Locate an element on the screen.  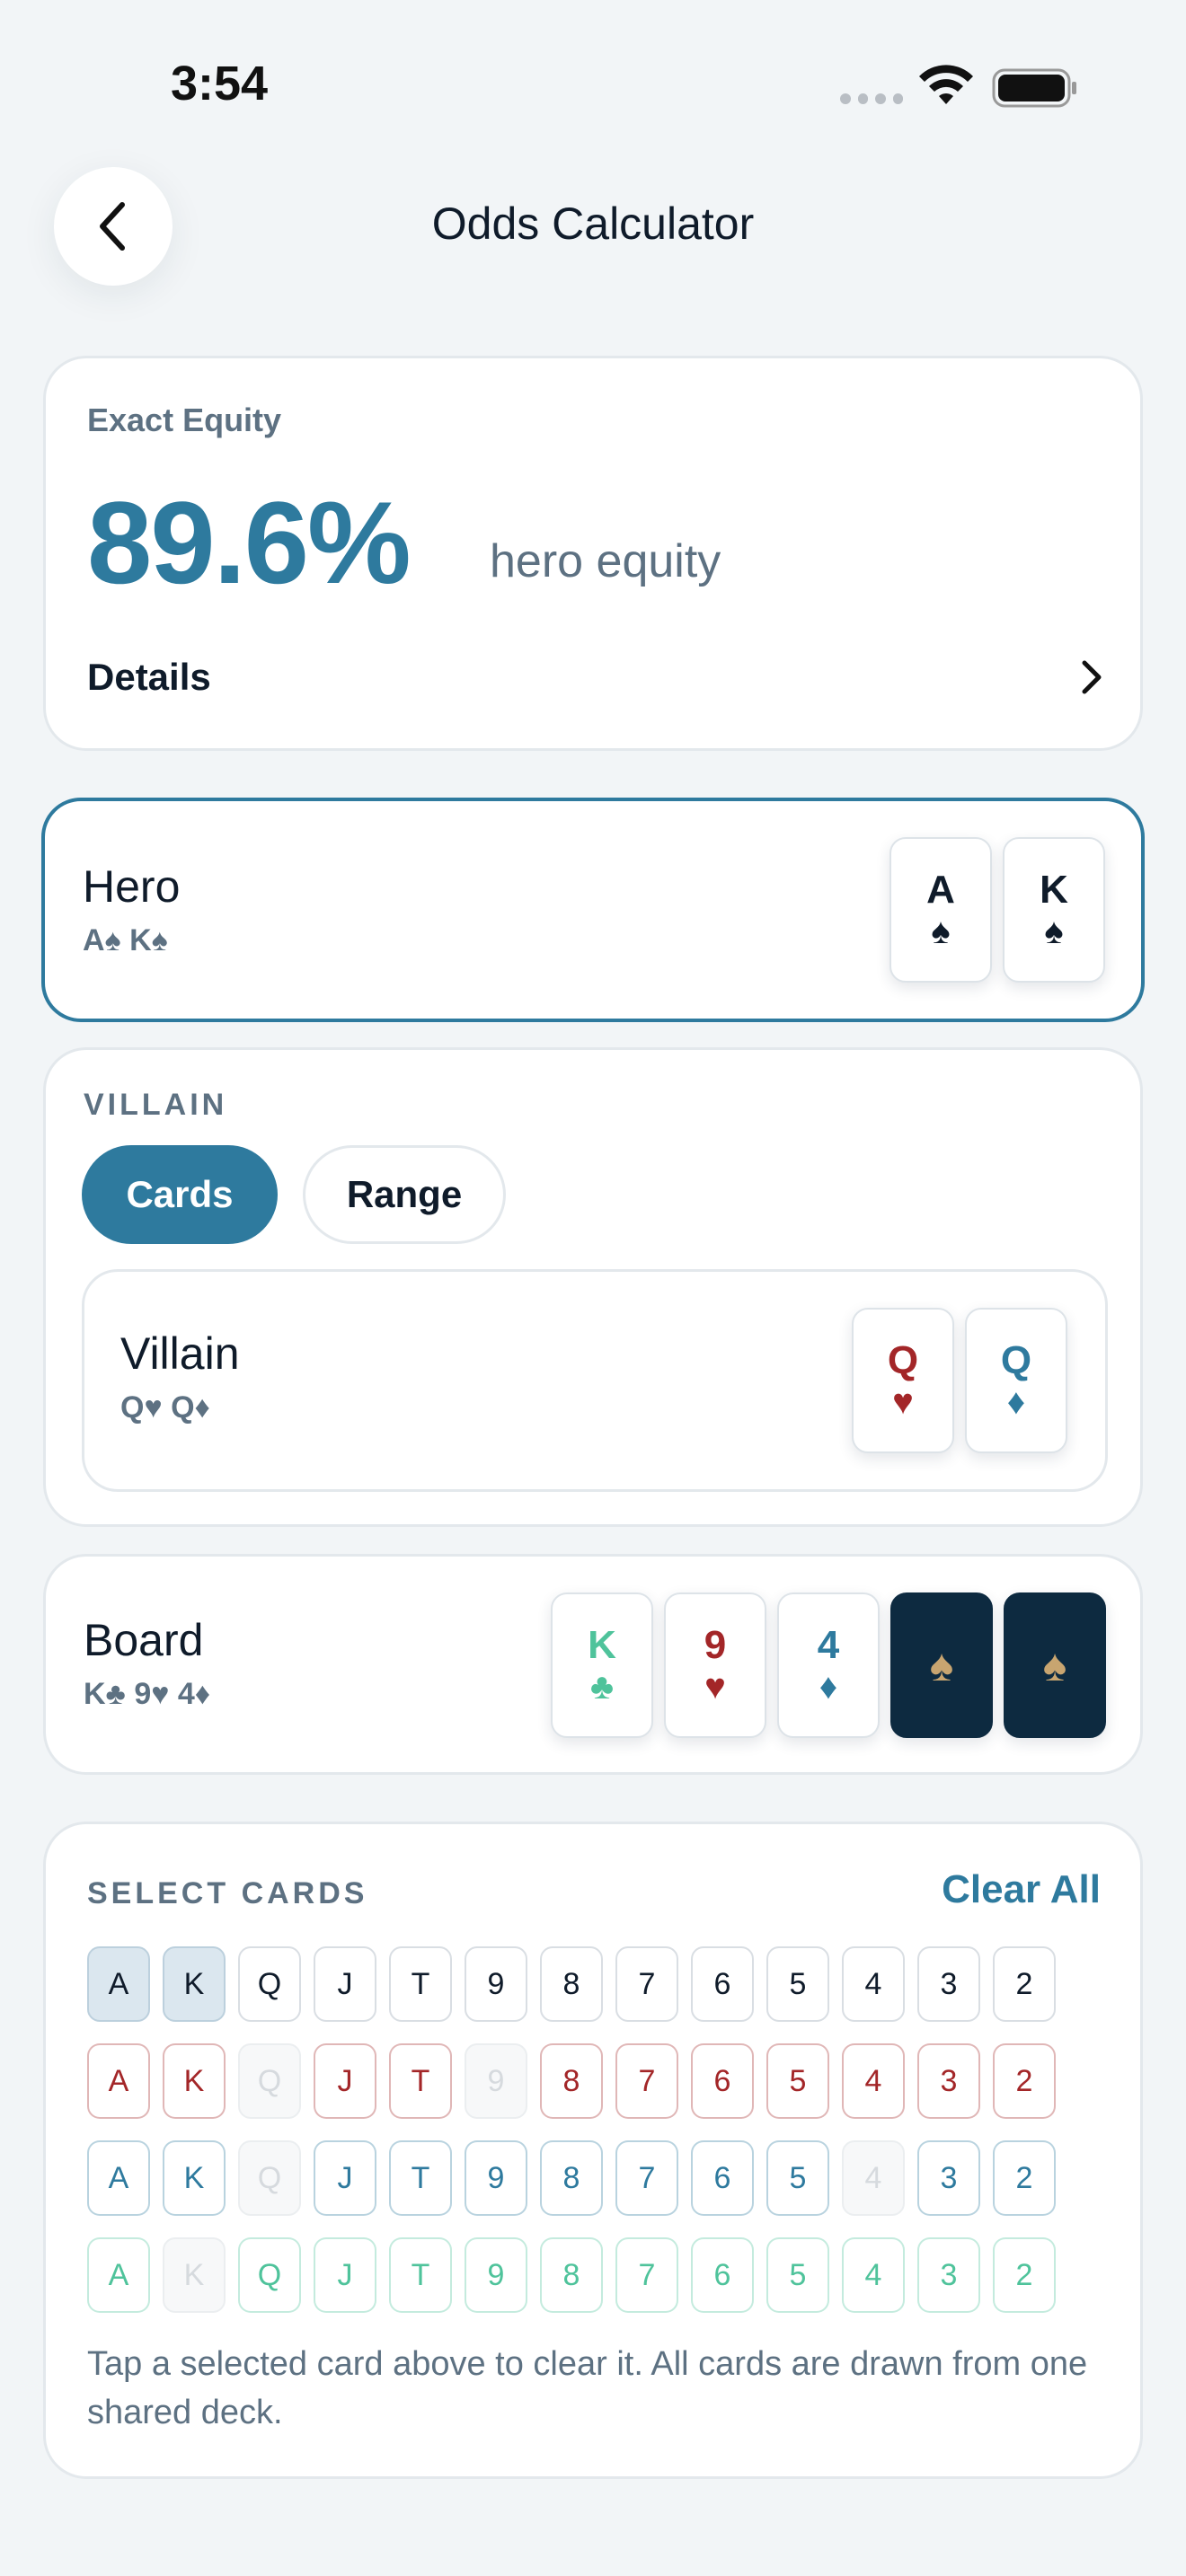
board-card-3: 4 ♦ is located at coordinates (828, 1665).